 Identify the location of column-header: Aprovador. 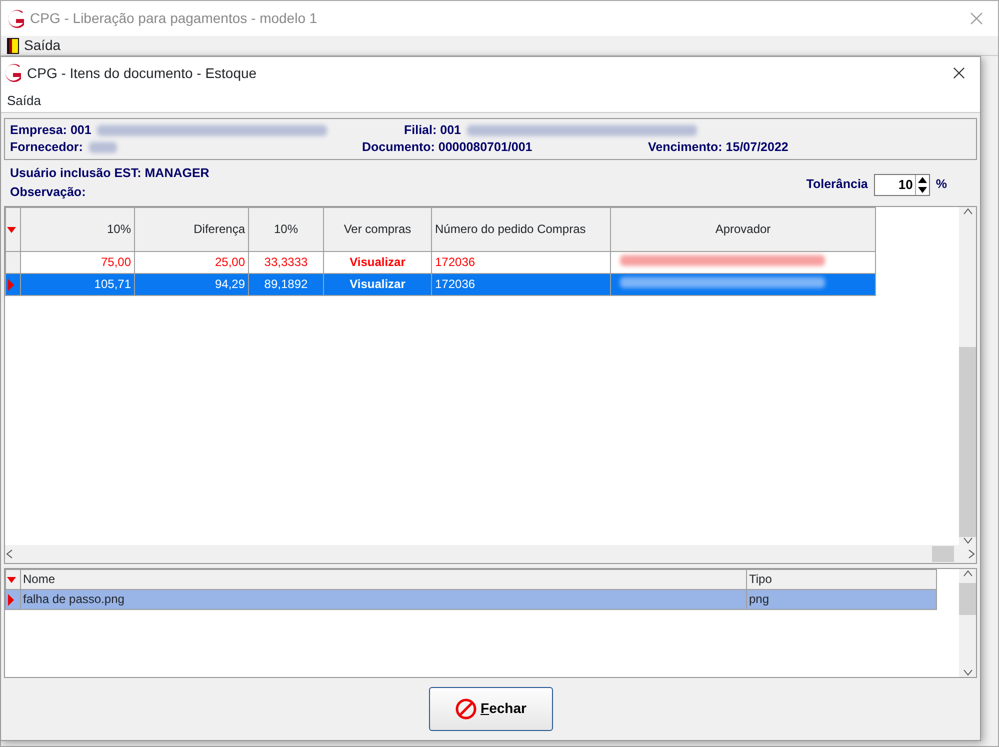
(743, 229).